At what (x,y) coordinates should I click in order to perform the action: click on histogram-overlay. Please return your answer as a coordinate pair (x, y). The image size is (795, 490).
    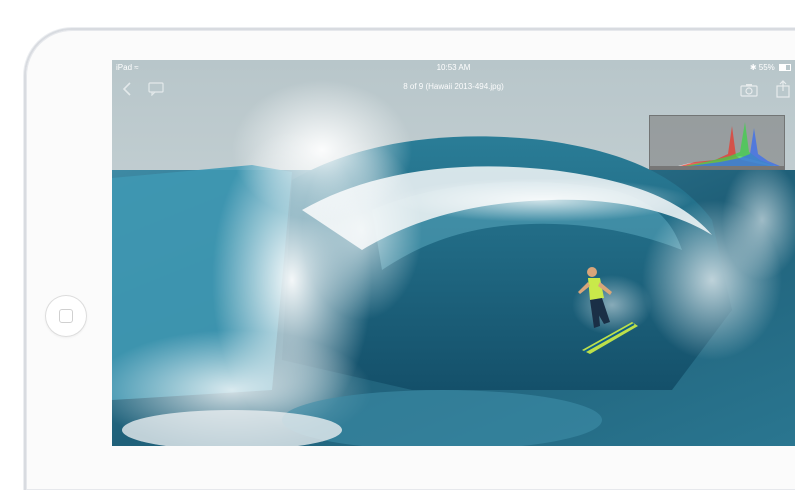
    Looking at the image, I should click on (717, 142).